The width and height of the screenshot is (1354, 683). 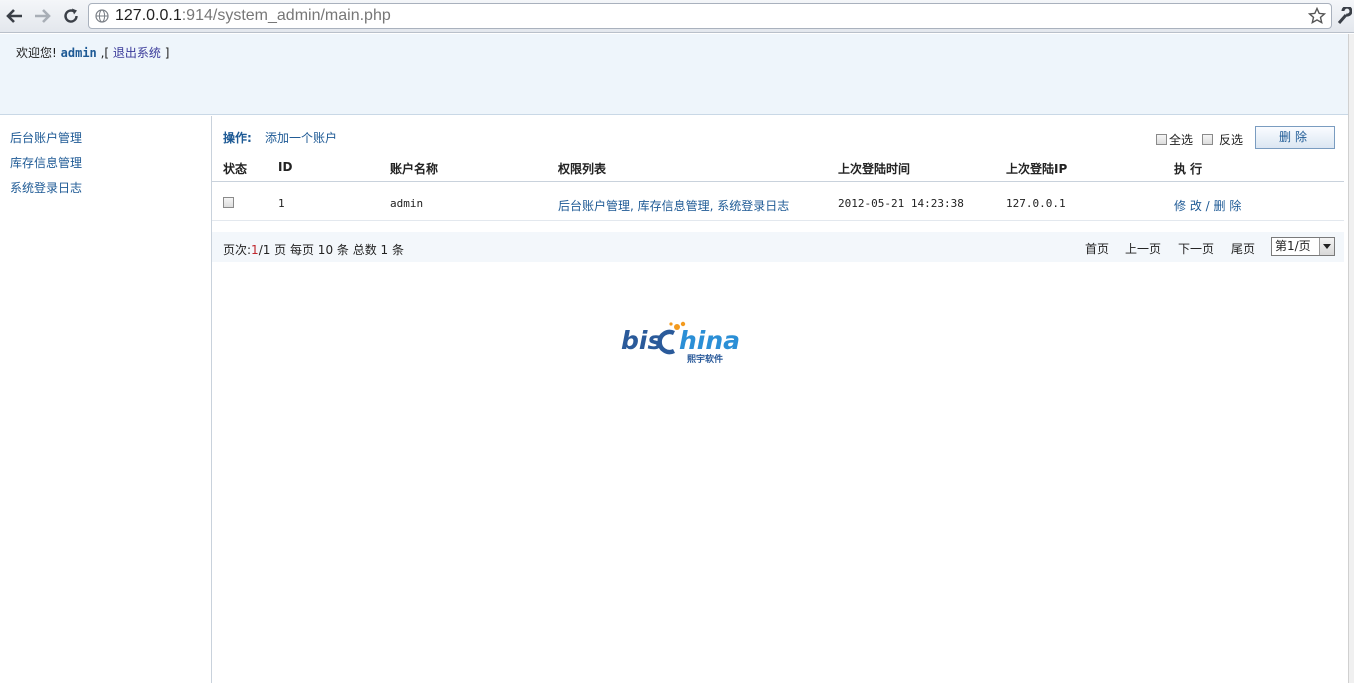 I want to click on add-account-link: 添加一个账户, so click(x=301, y=137).